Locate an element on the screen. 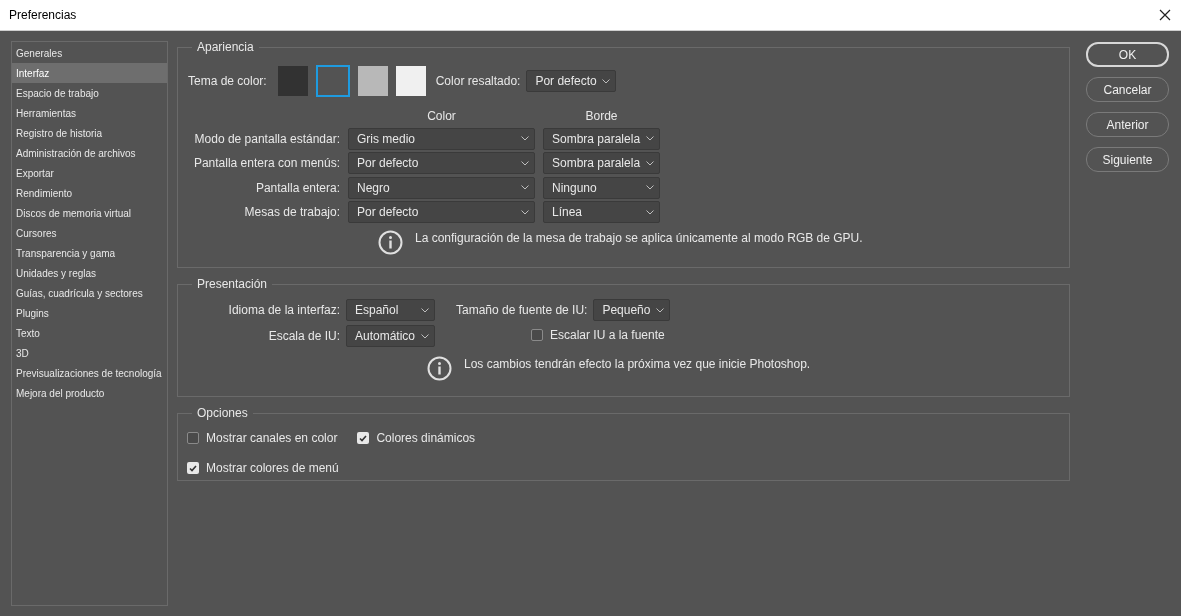 This screenshot has width=1181, height=616. sidebar-item: Interfaz is located at coordinates (89, 73).